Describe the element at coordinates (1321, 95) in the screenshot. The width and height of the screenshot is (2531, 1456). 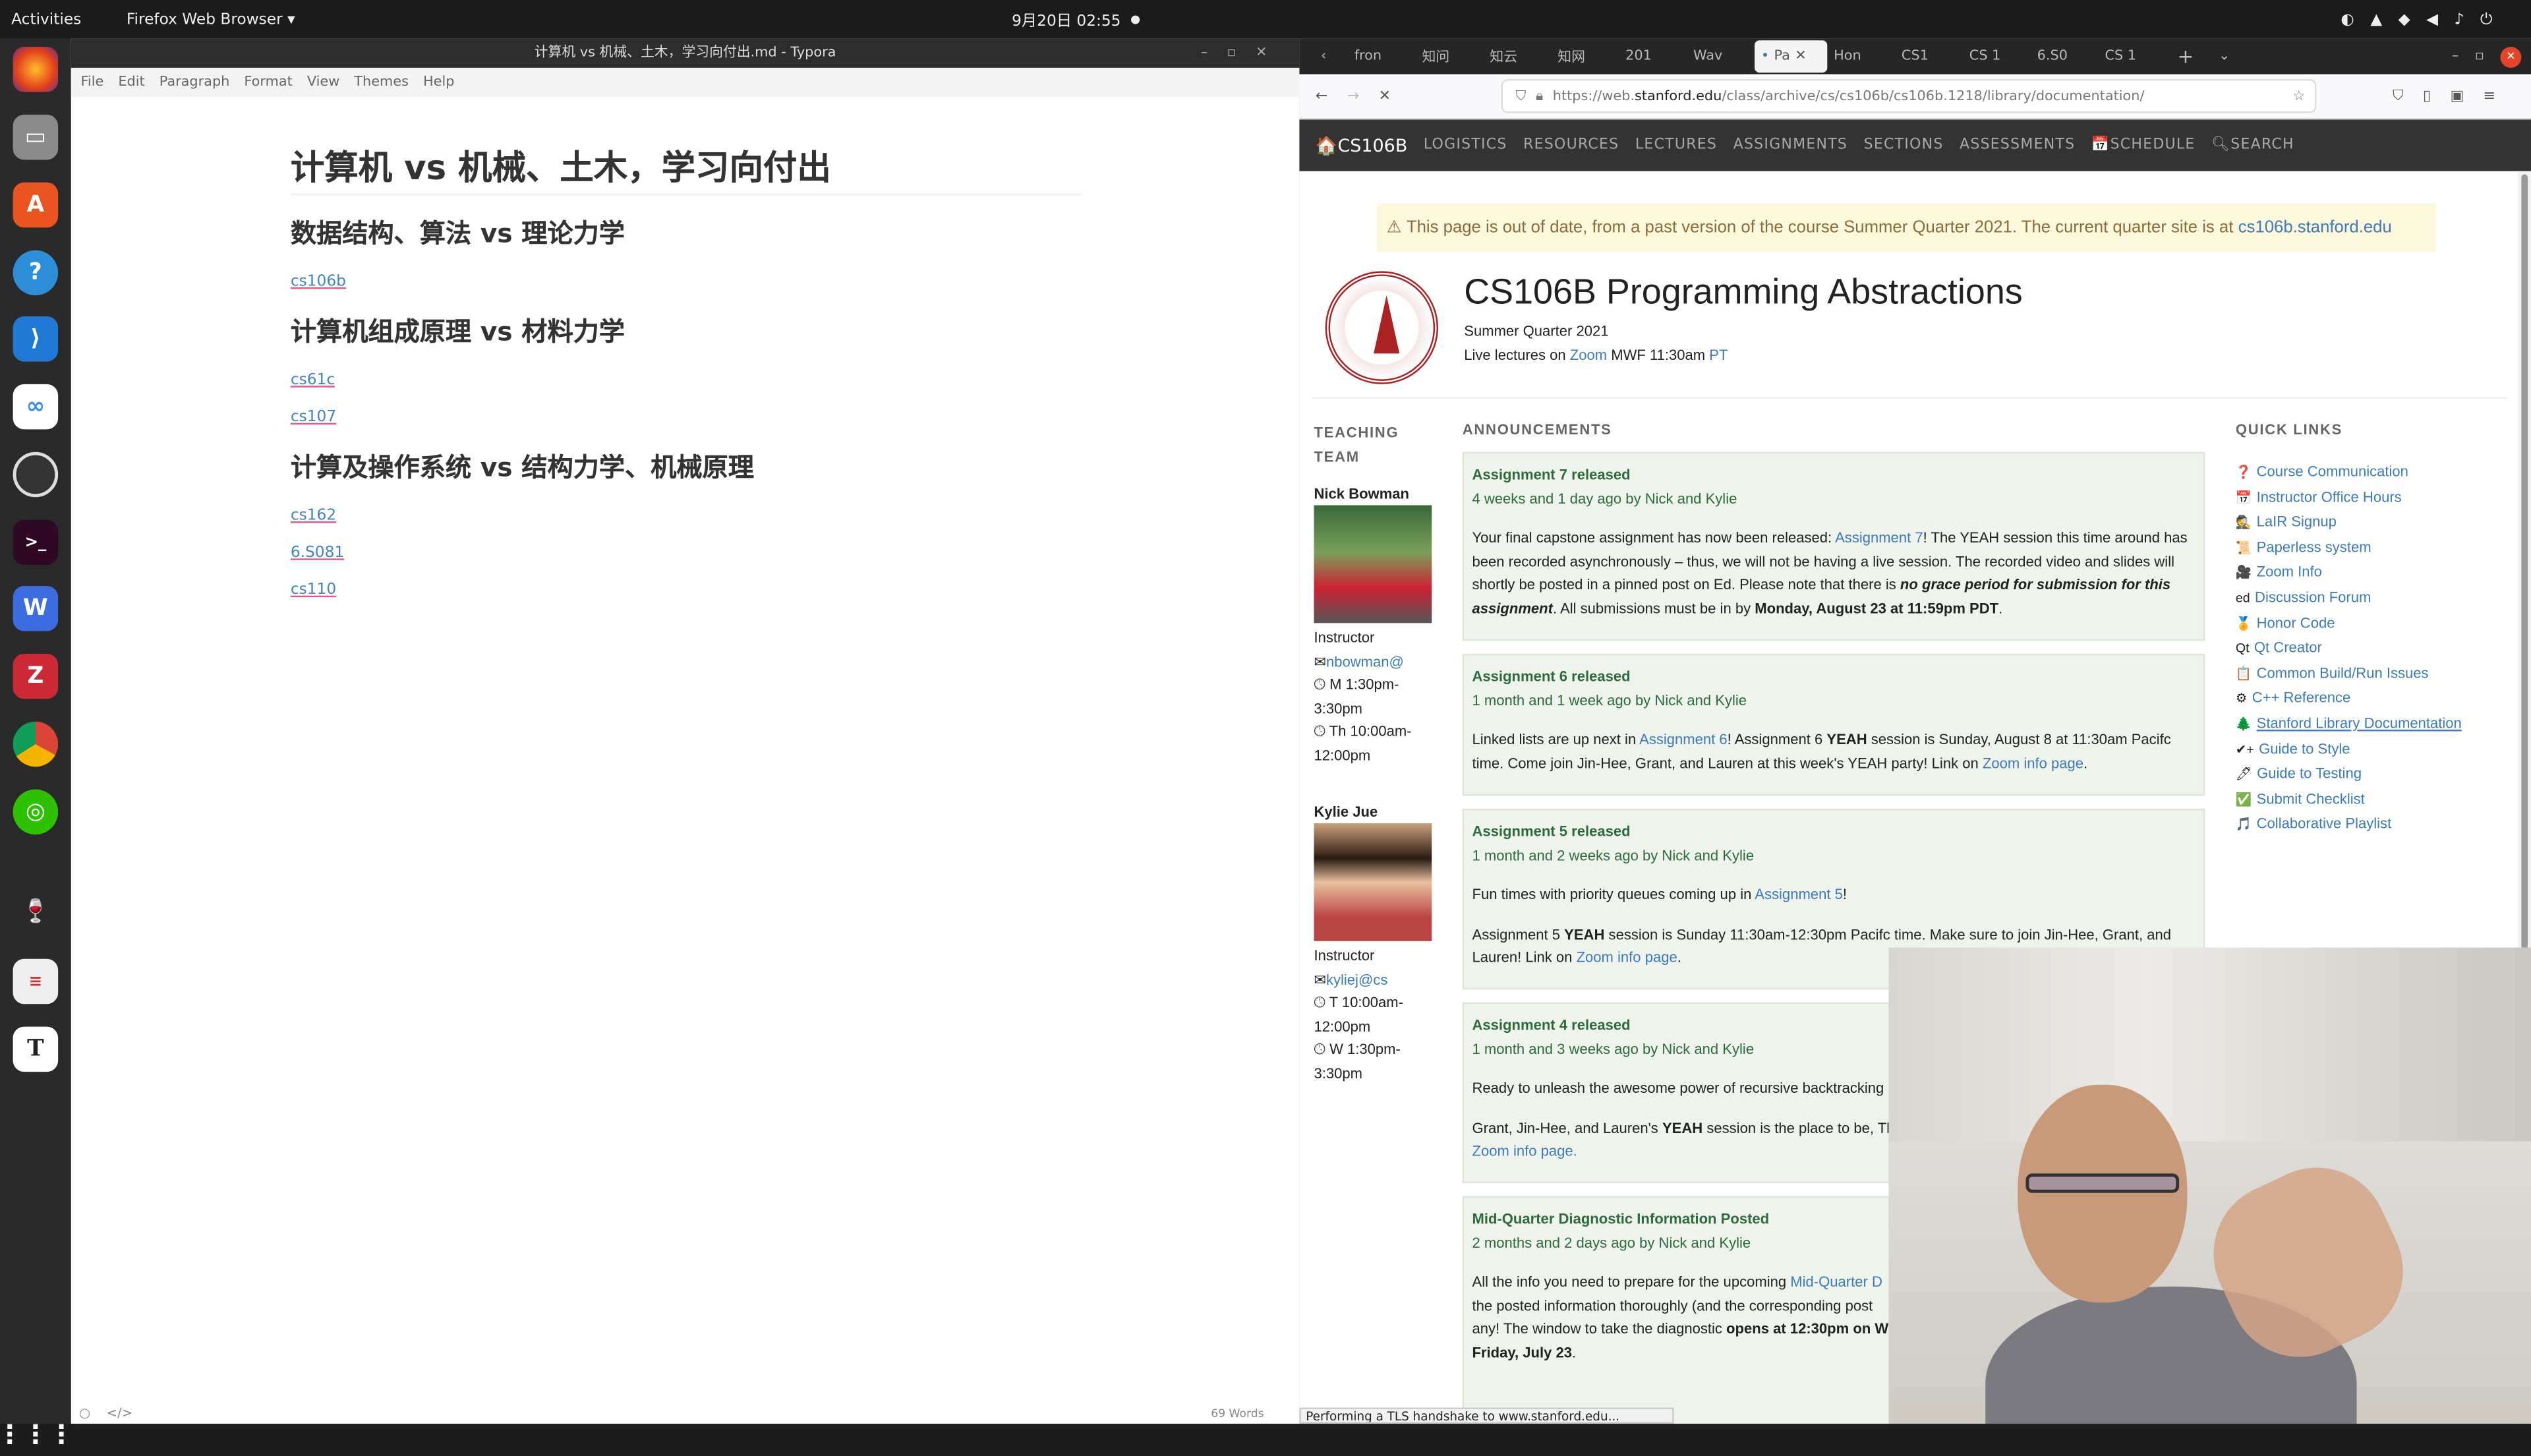
I see `back-icon: ←` at that location.